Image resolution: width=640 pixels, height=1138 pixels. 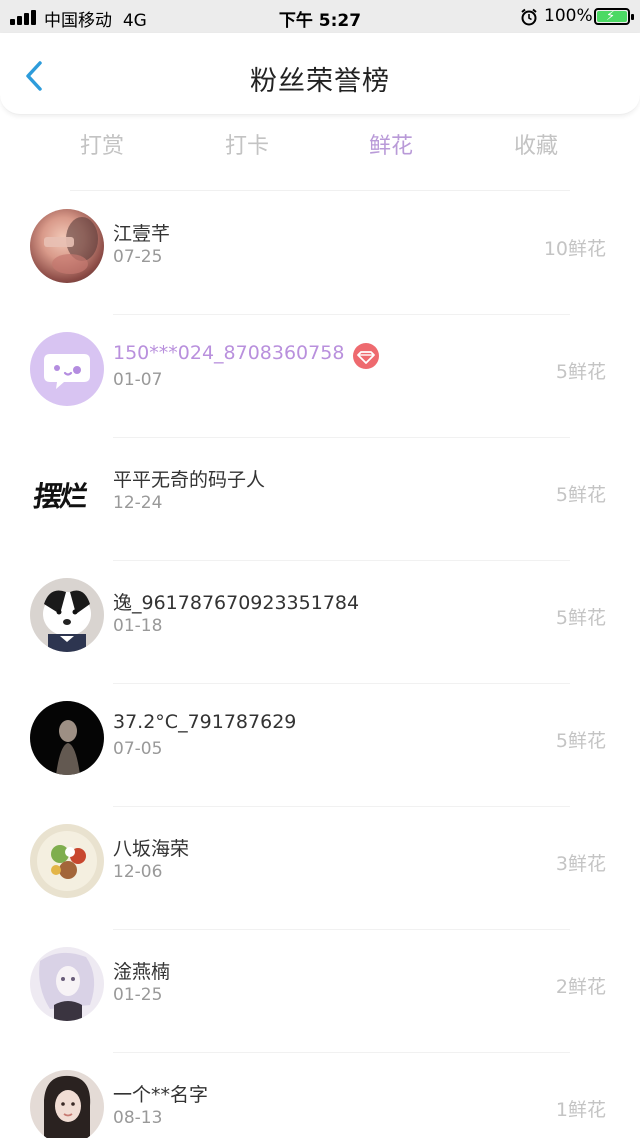 I want to click on list-item: 八坂海荣 12-06 3鲜花, so click(x=320, y=868).